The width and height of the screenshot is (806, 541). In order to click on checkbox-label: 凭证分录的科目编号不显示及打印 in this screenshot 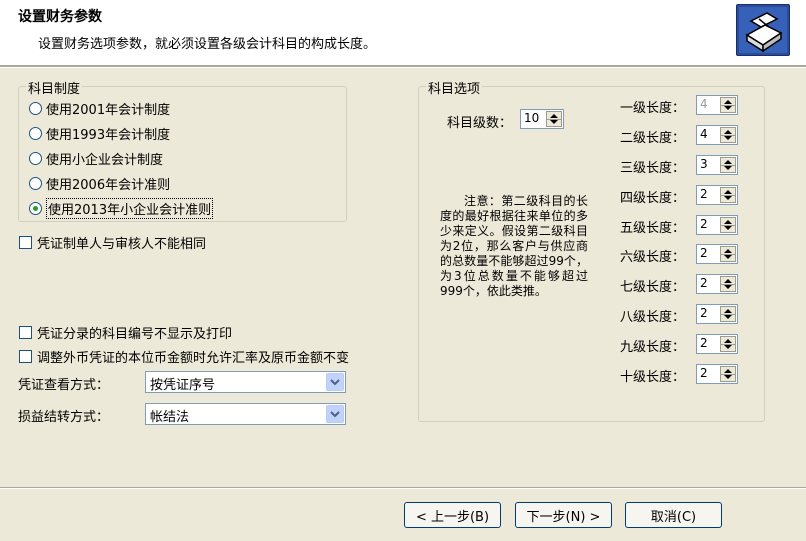, I will do `click(135, 334)`.